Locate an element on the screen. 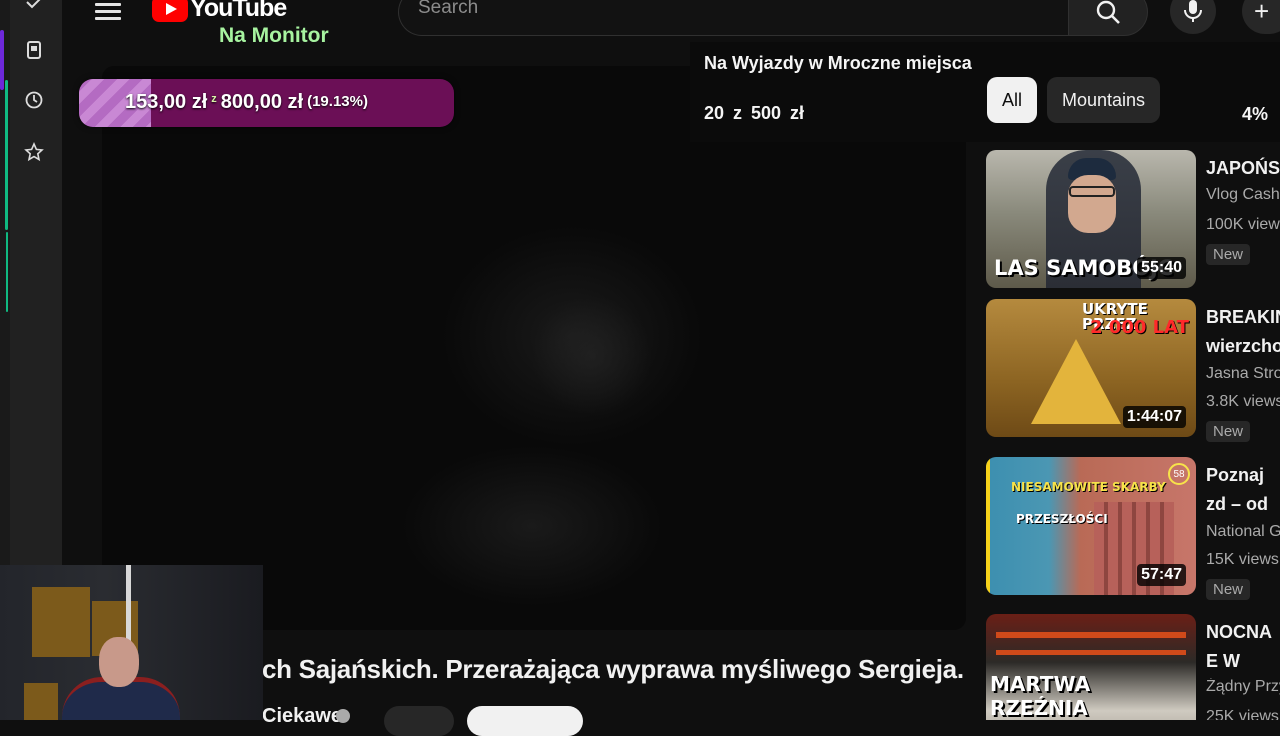 The height and width of the screenshot is (736, 1280). view-count: 15K views is located at coordinates (1242, 559).